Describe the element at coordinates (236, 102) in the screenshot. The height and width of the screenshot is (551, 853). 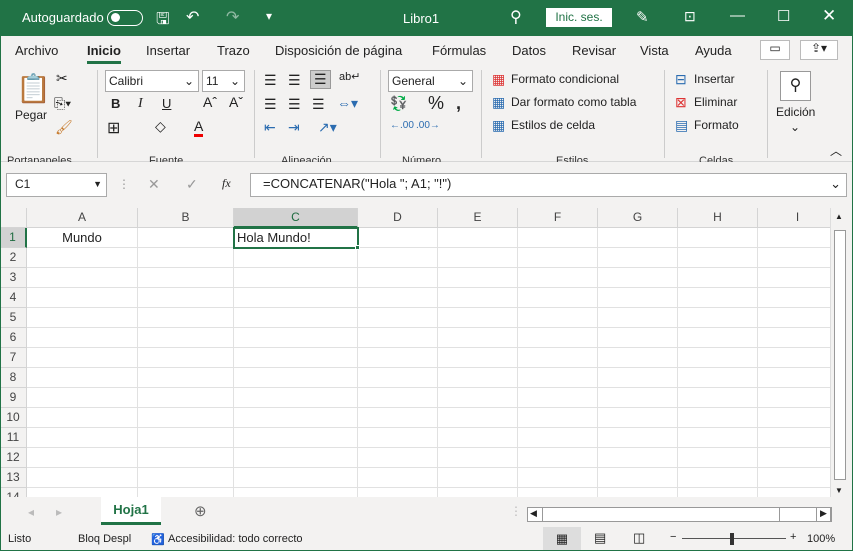
I see `decrease-font-icon: Aˇ` at that location.